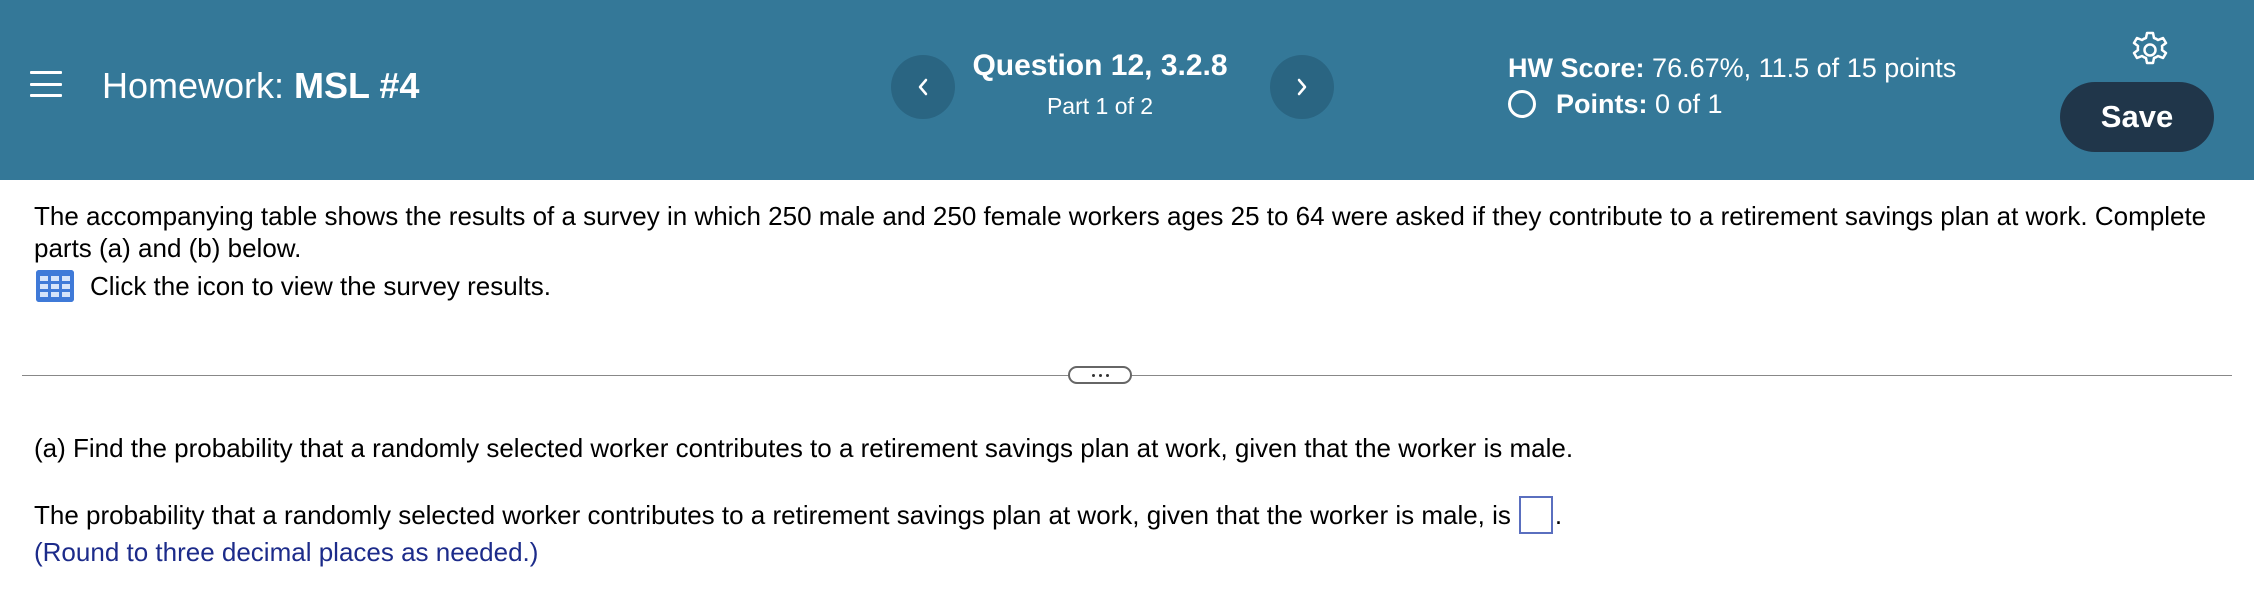  I want to click on expand-collapse-button, so click(1100, 375).